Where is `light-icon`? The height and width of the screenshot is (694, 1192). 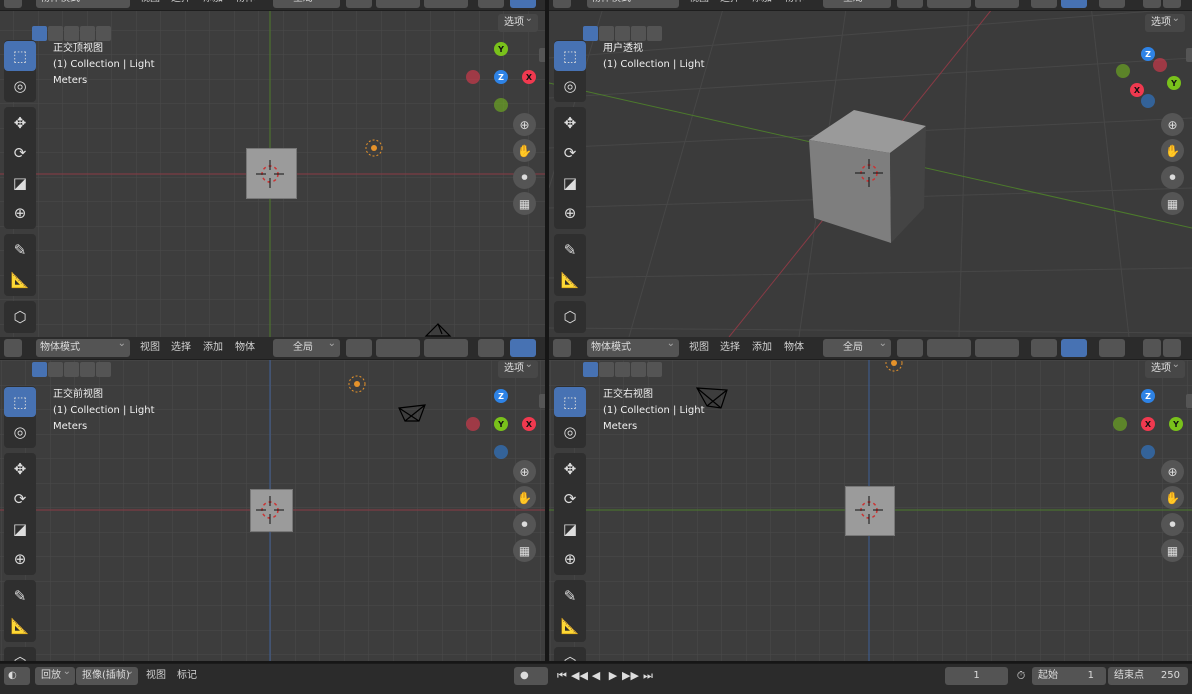 light-icon is located at coordinates (374, 148).